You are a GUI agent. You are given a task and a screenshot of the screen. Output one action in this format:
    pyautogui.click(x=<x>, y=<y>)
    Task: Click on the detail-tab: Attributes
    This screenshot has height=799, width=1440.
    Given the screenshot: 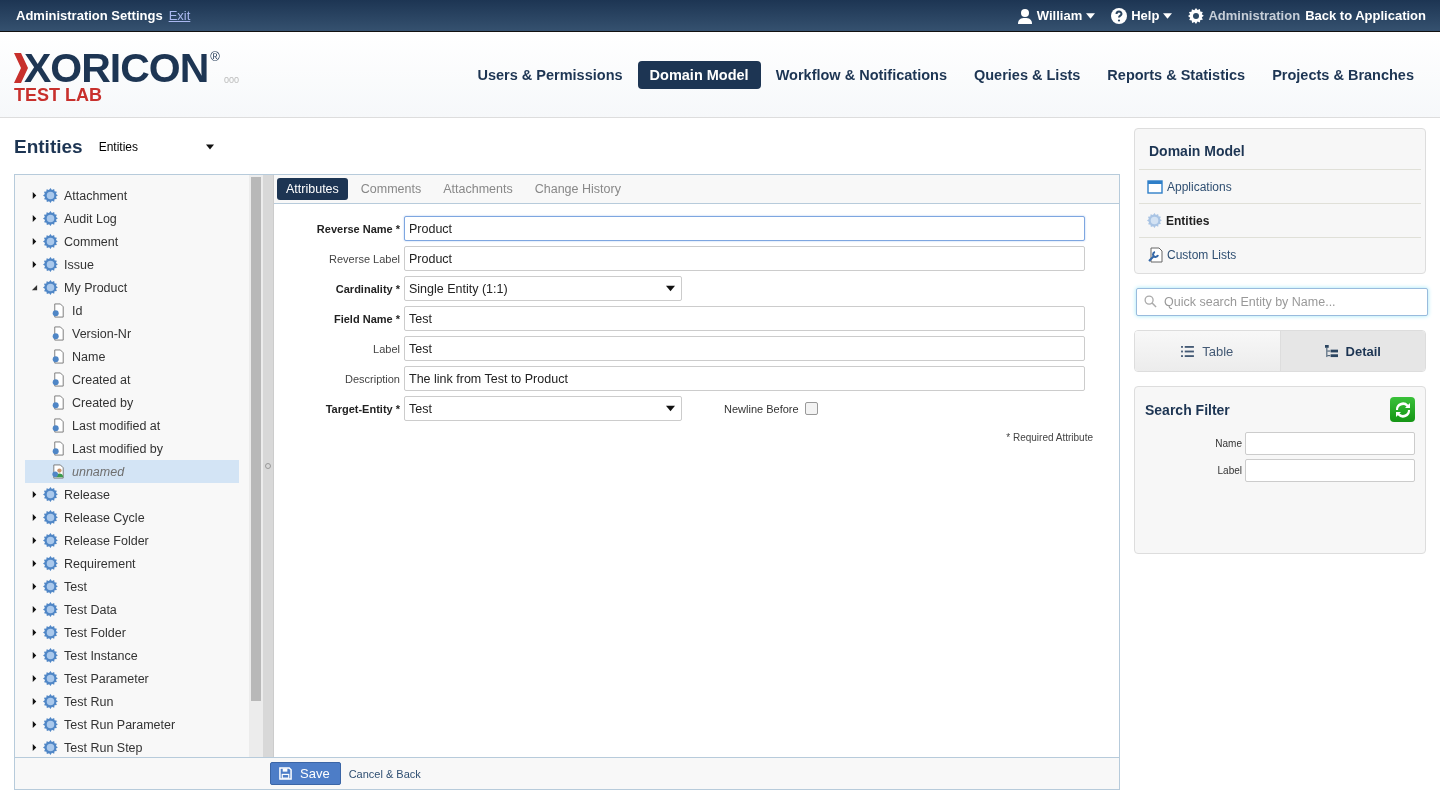 What is the action you would take?
    pyautogui.click(x=312, y=189)
    